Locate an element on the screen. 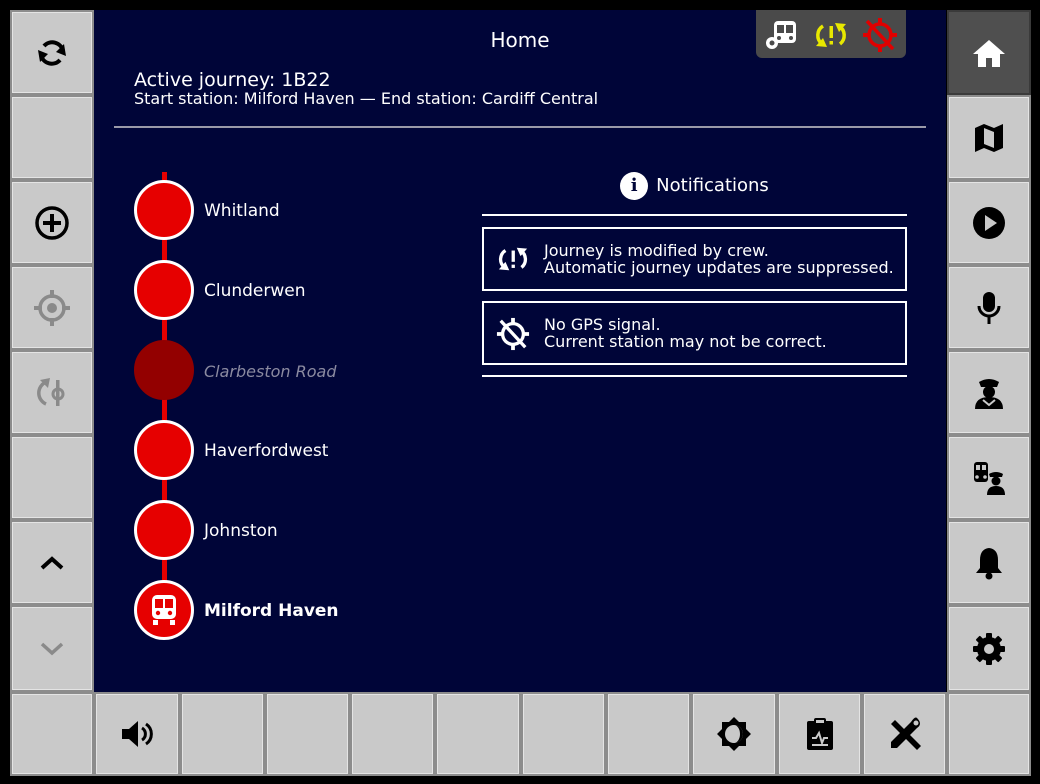  bell-icon is located at coordinates (989, 563).